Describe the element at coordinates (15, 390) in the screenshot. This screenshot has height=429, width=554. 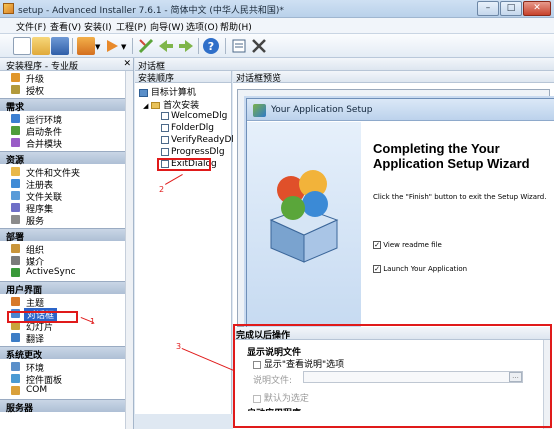
I see `com-icon` at that location.